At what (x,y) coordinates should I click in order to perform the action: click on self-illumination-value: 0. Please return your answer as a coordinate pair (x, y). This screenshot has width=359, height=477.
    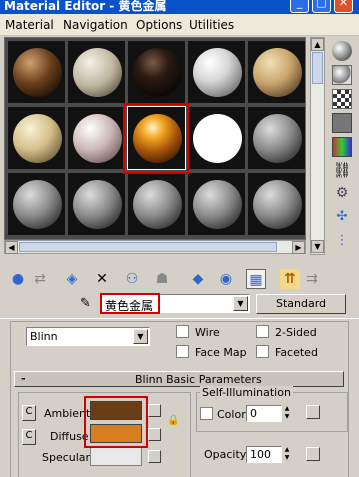
    Looking at the image, I should click on (253, 413).